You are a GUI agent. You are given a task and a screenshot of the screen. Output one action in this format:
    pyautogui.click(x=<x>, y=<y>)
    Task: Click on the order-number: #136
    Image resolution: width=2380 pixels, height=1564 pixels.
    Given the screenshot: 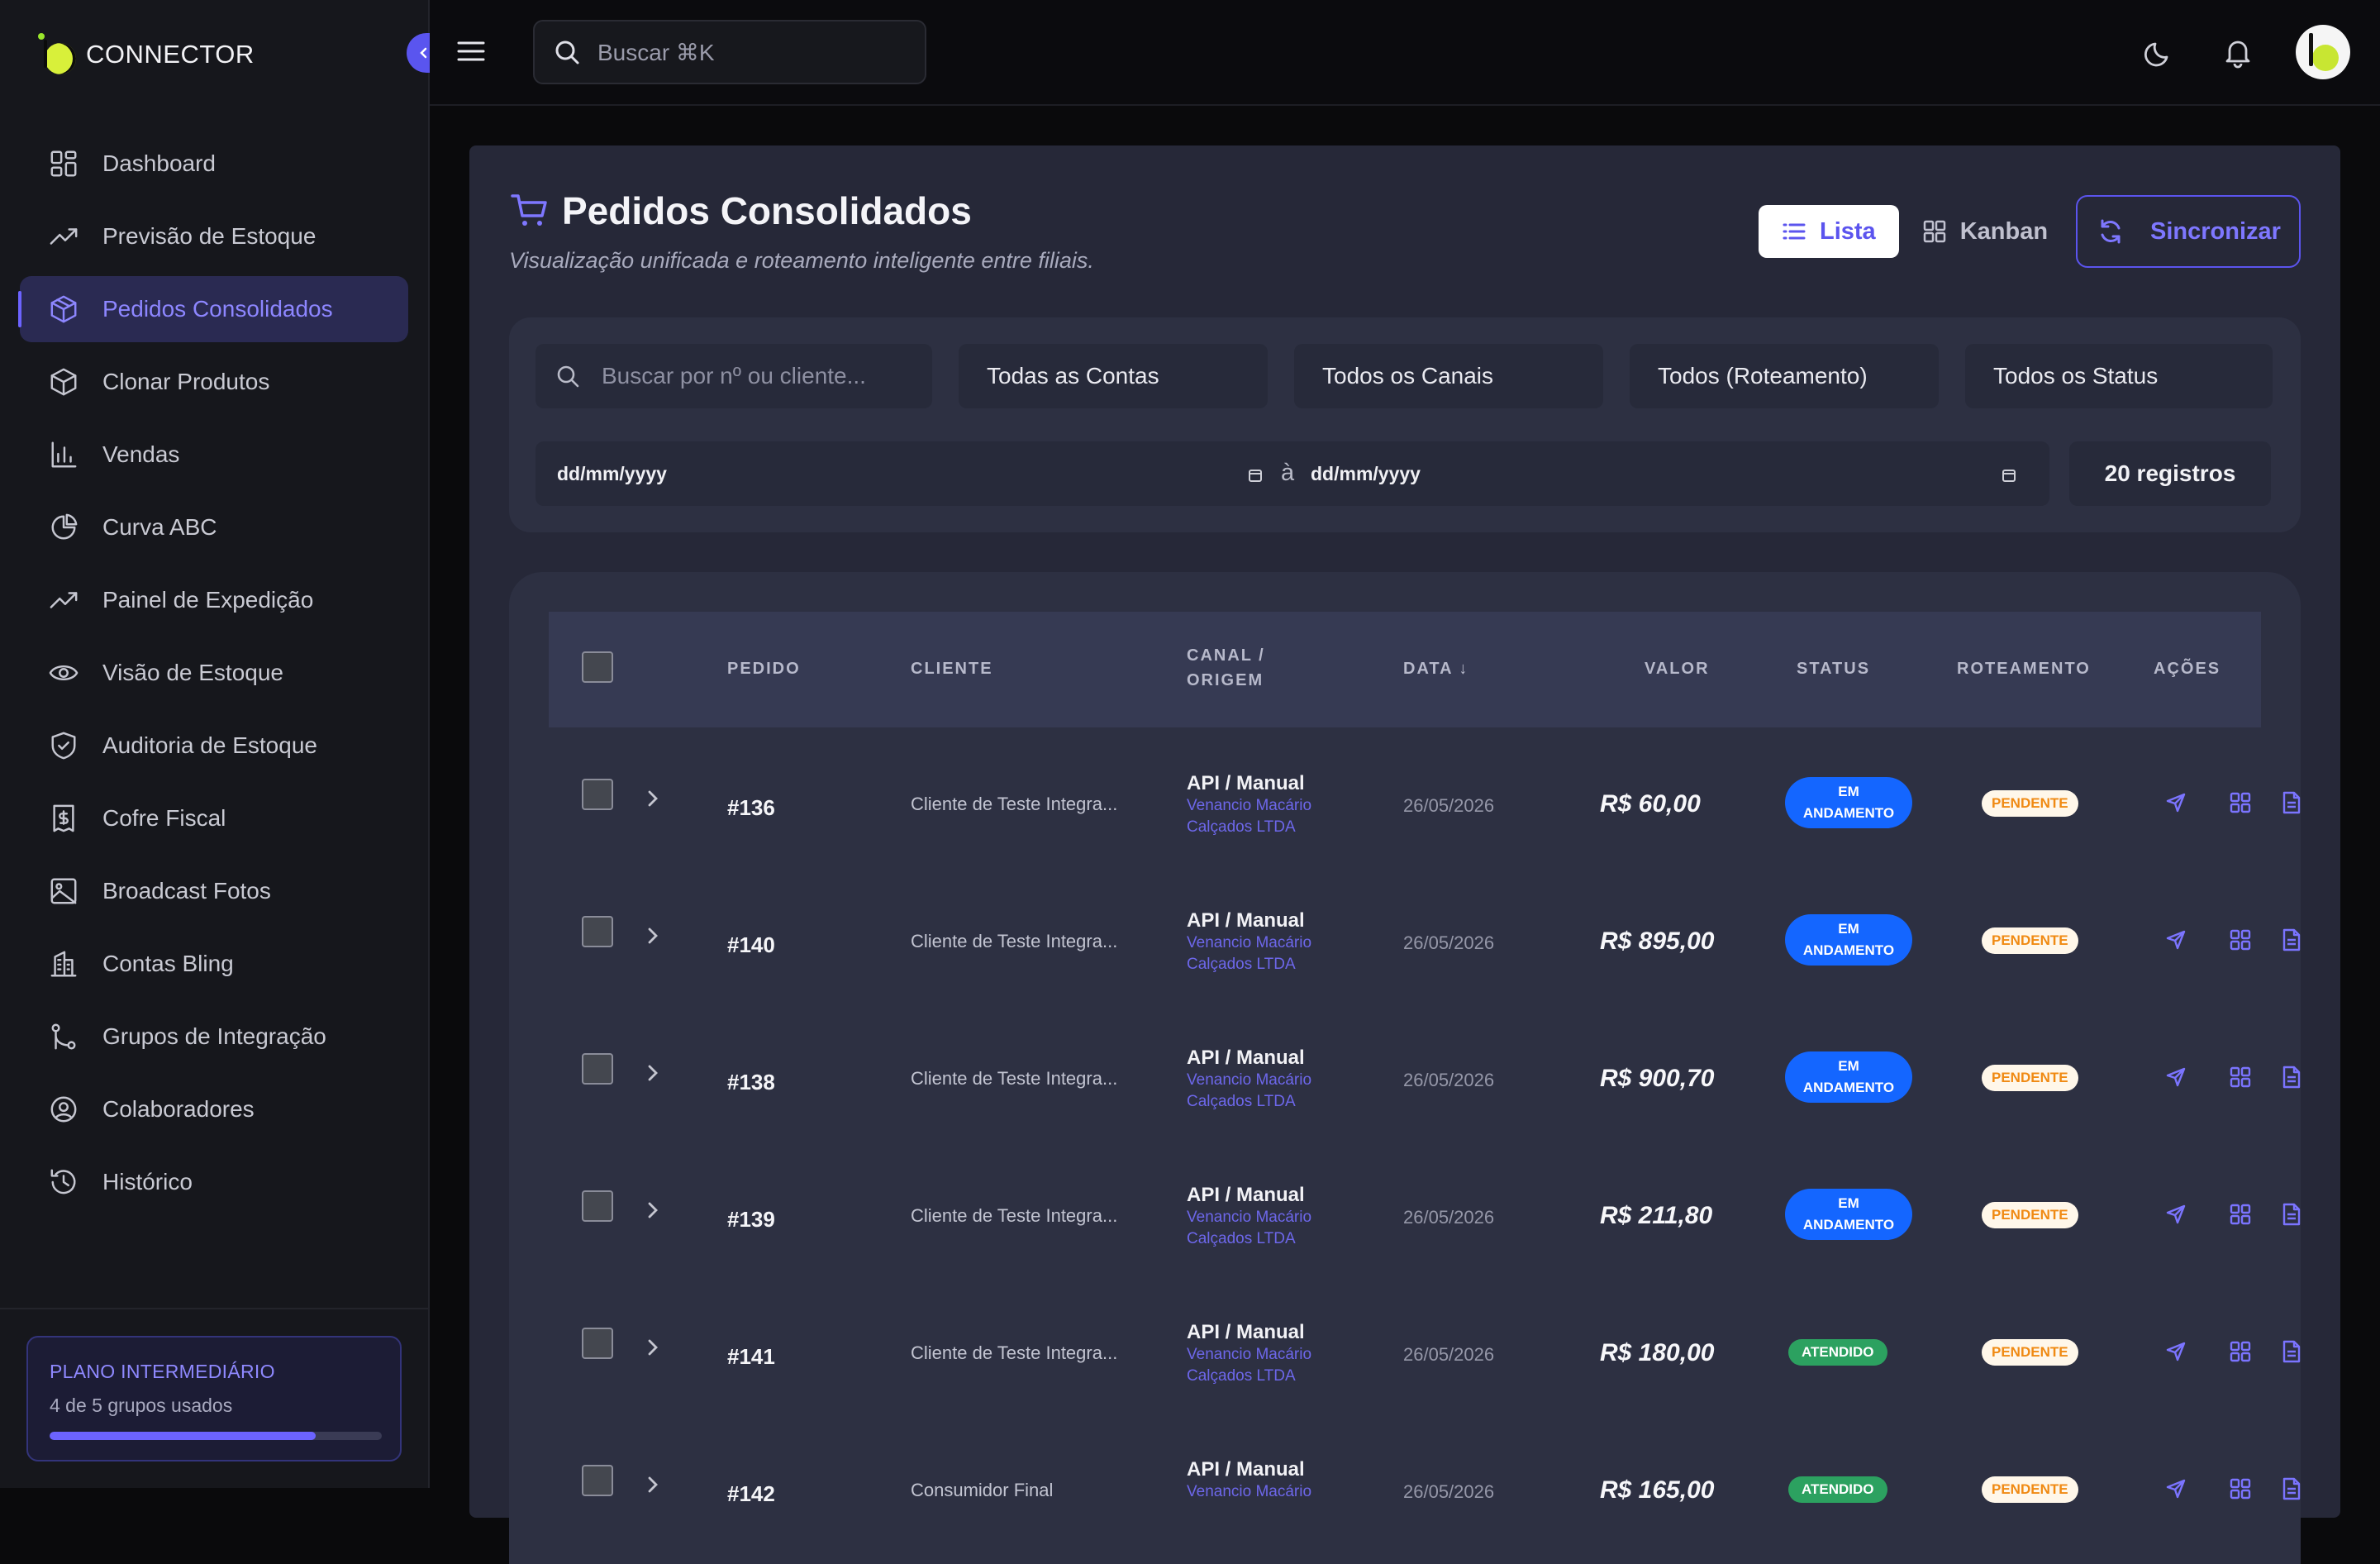 What is the action you would take?
    pyautogui.click(x=751, y=808)
    